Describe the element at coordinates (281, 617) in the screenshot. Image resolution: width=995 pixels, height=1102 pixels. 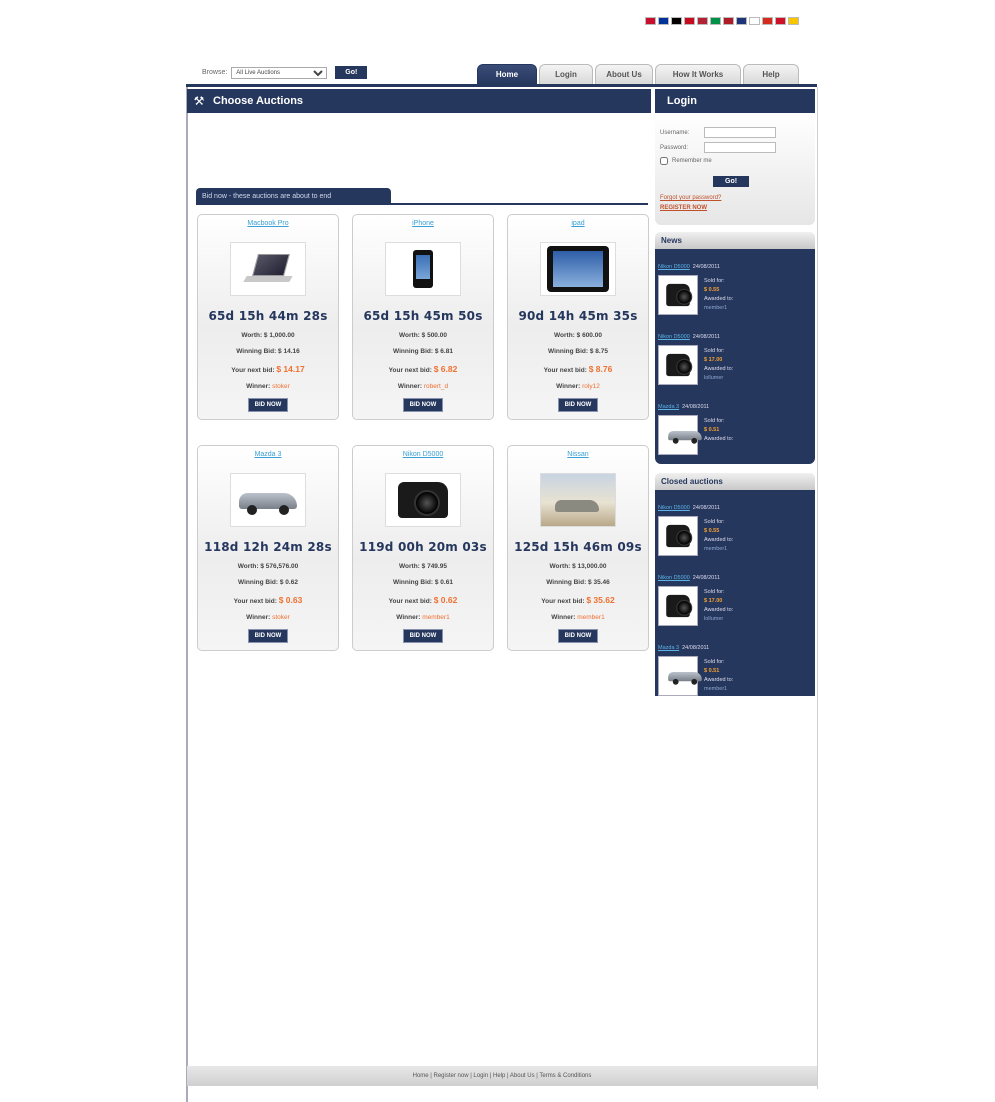
I see `winner-name: stoker` at that location.